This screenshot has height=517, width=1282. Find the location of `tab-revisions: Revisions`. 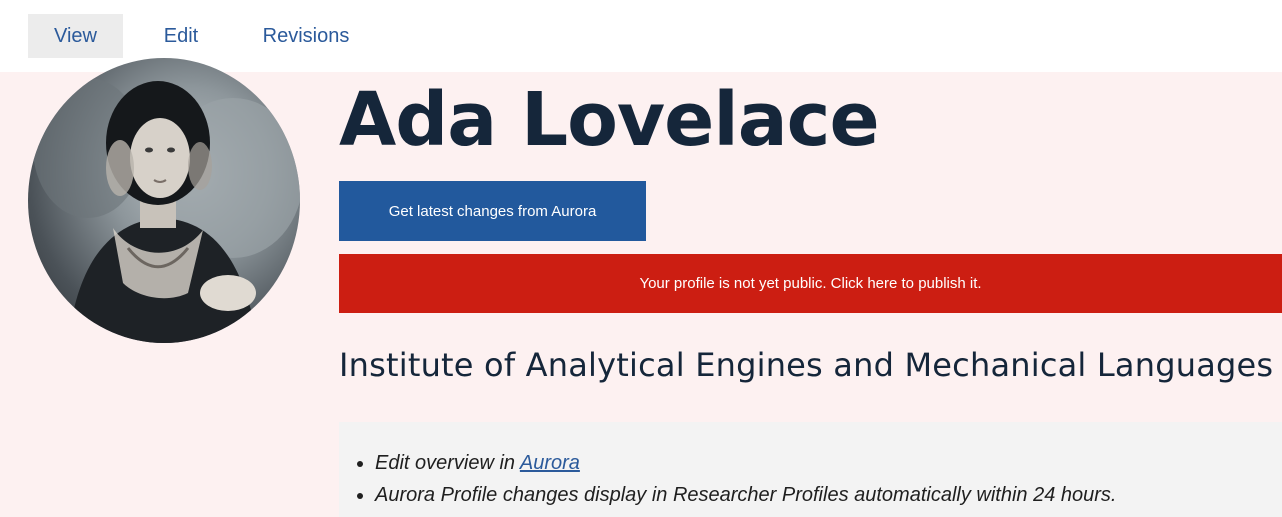

tab-revisions: Revisions is located at coordinates (306, 36).